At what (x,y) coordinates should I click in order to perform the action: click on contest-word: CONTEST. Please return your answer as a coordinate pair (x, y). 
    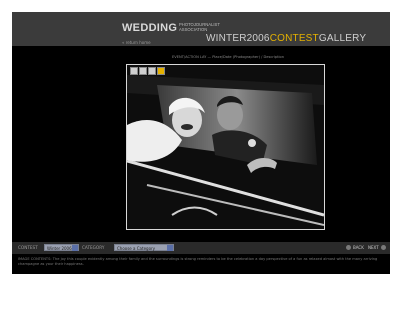
    Looking at the image, I should click on (294, 38).